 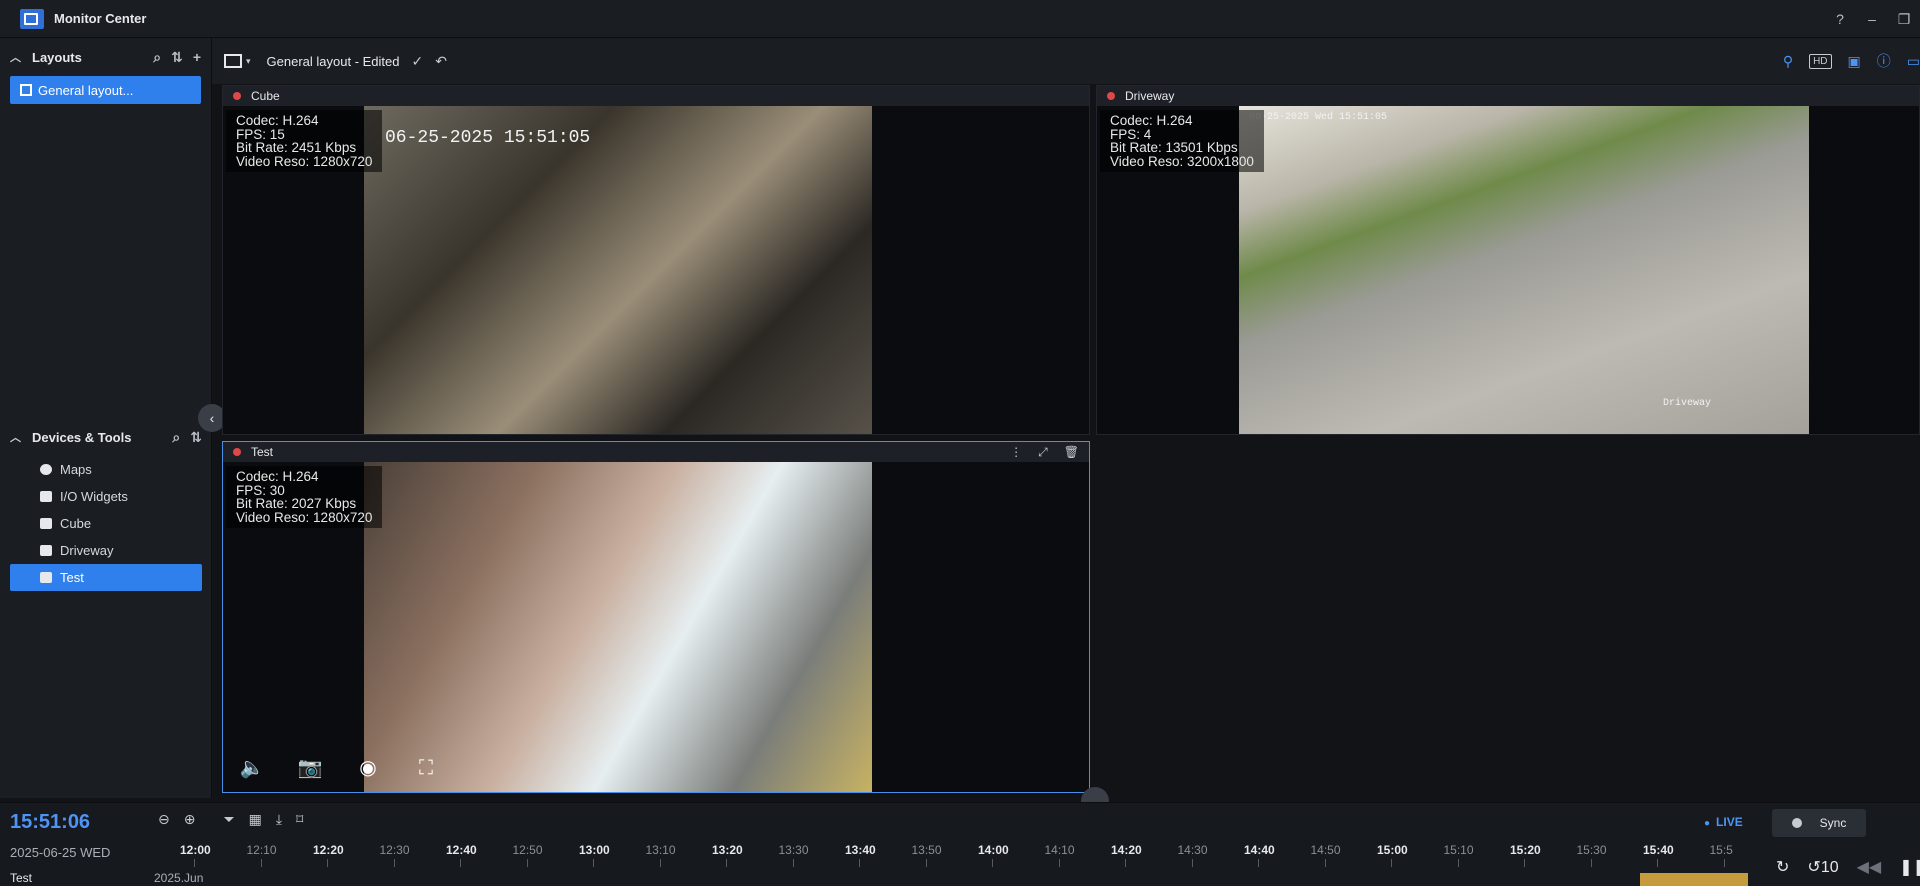 I want to click on timeline-tick-label: 14:40, so click(x=1259, y=850).